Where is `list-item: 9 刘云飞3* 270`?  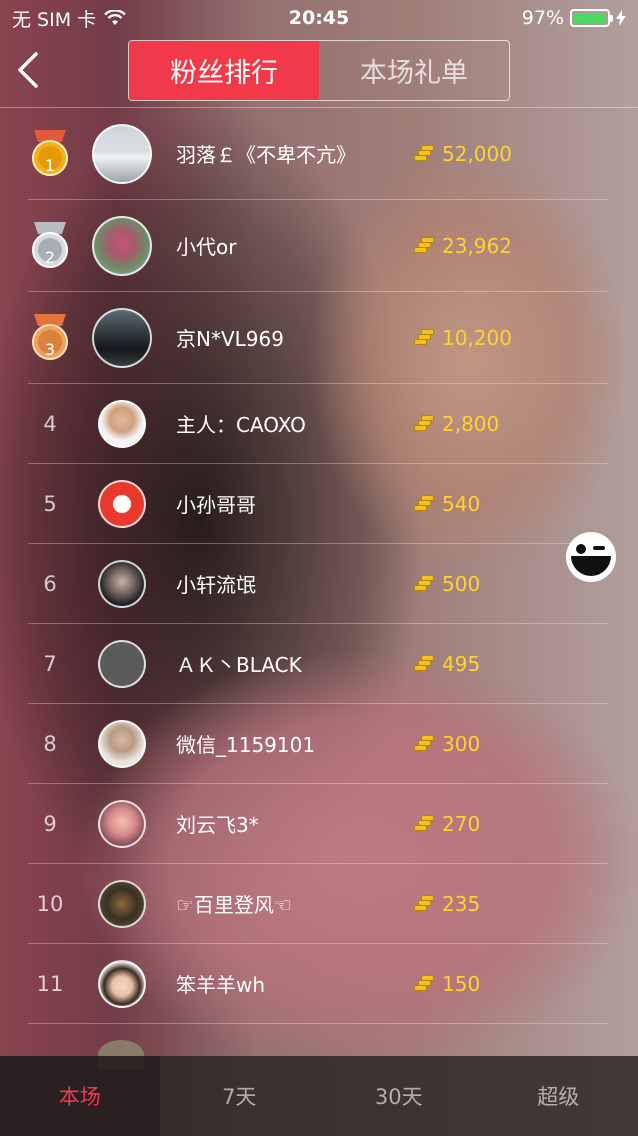
list-item: 9 刘云飞3* 270 is located at coordinates (318, 824).